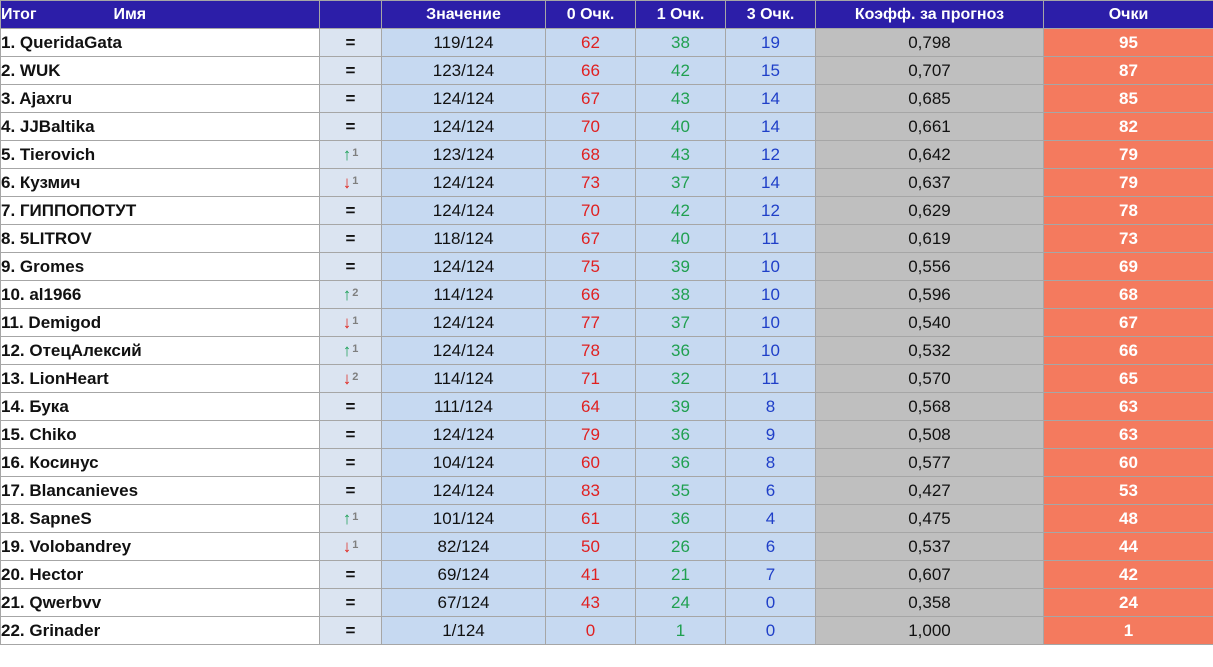 The height and width of the screenshot is (667, 1213). What do you see at coordinates (590, 98) in the screenshot?
I see `zero-points-cell: 67` at bounding box center [590, 98].